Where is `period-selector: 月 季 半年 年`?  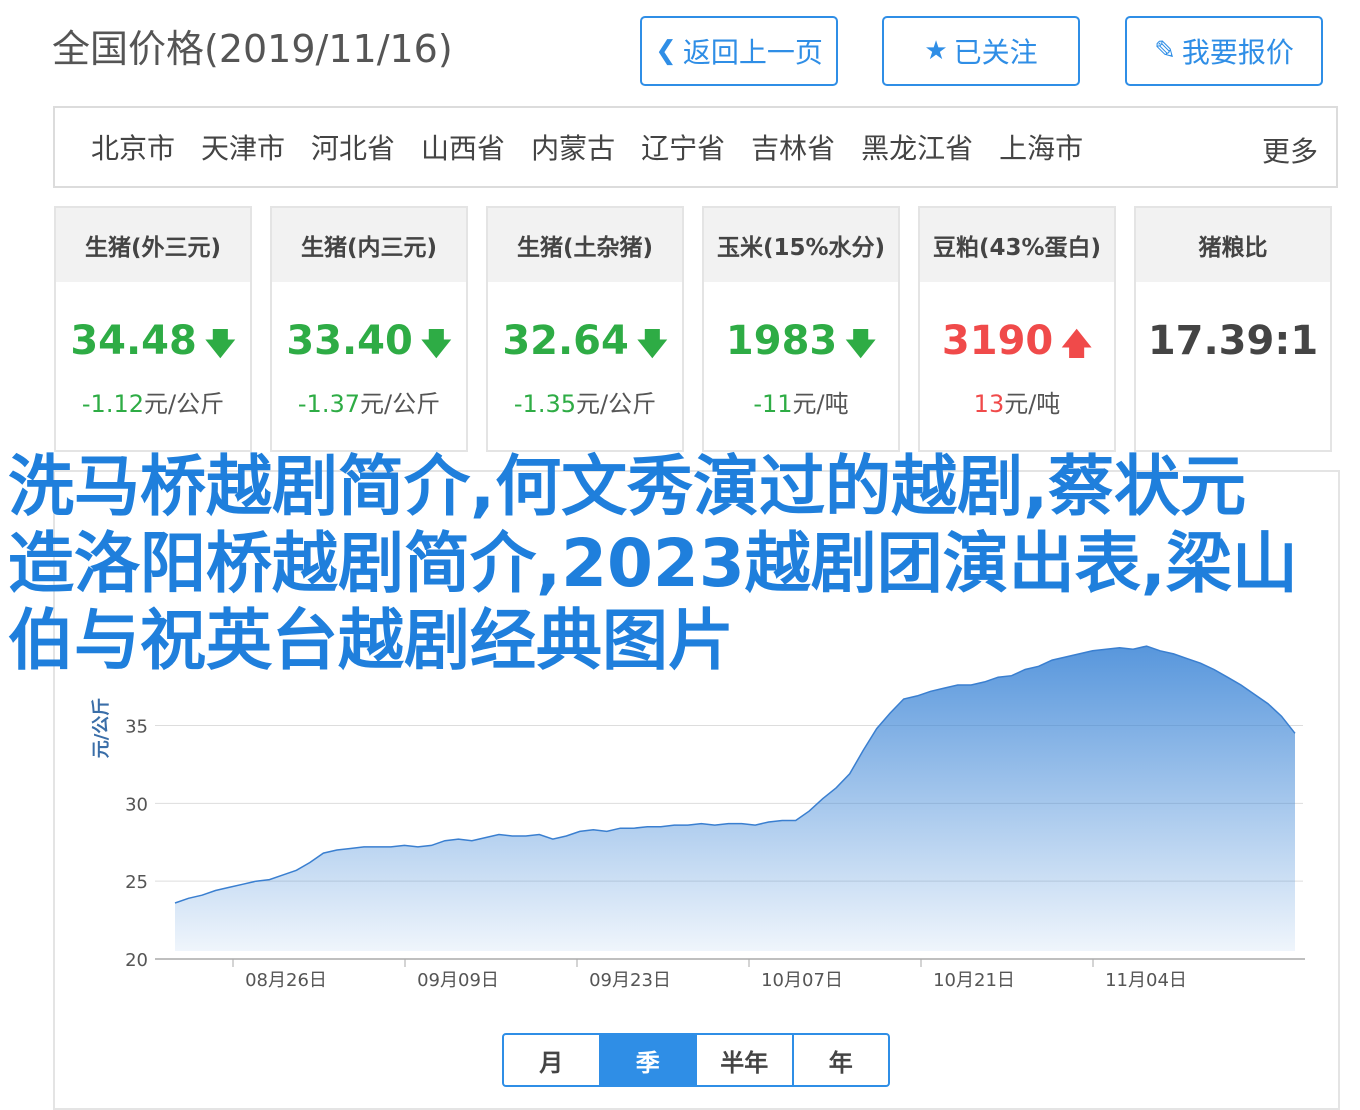
period-selector: 月 季 半年 年 is located at coordinates (696, 1060).